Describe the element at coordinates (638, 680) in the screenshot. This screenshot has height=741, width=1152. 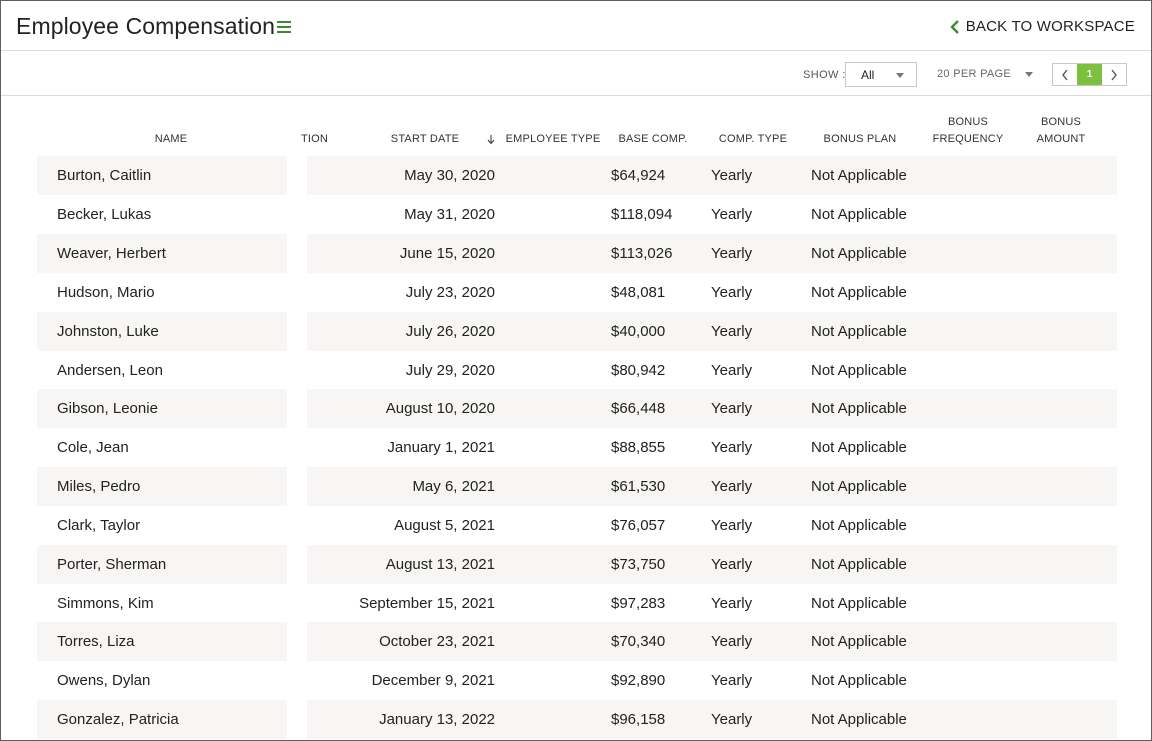
I see `cell-base-comp: $92,890` at that location.